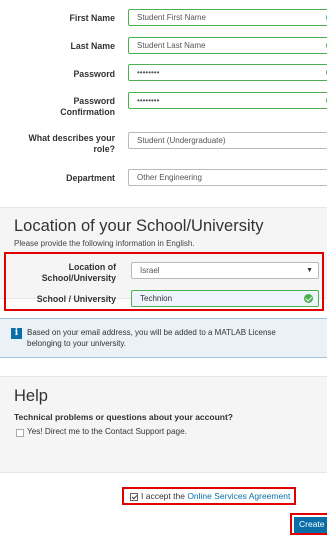 The height and width of the screenshot is (535, 327). Describe the element at coordinates (148, 72) in the screenshot. I see `password-value: ••••••••` at that location.